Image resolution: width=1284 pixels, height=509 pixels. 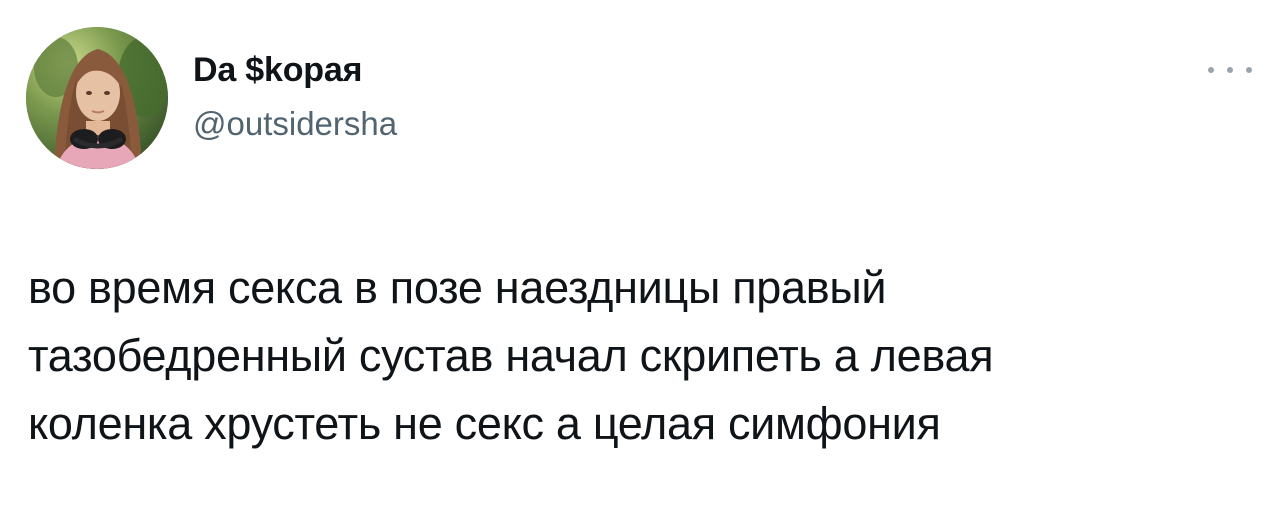 I want to click on tweet-header: Da $kopaя @outsidersha, so click(x=295, y=97).